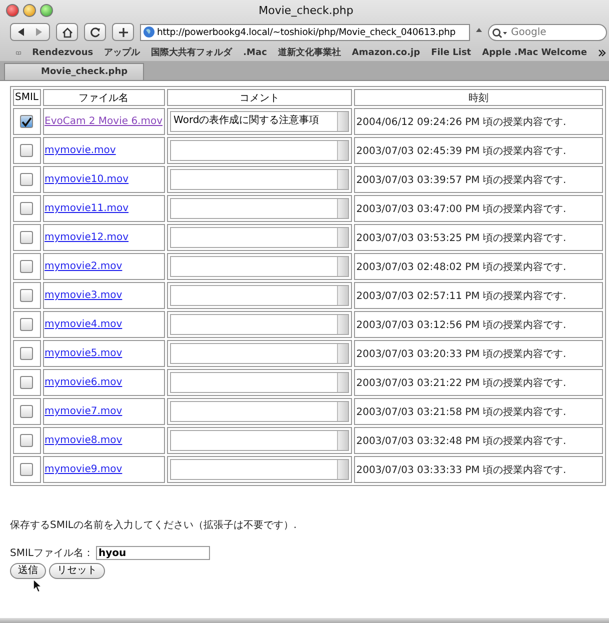  What do you see at coordinates (461, 151) in the screenshot?
I see `time-text: 2003/07/03 02:45:39 PM 頃の授業内容です.` at bounding box center [461, 151].